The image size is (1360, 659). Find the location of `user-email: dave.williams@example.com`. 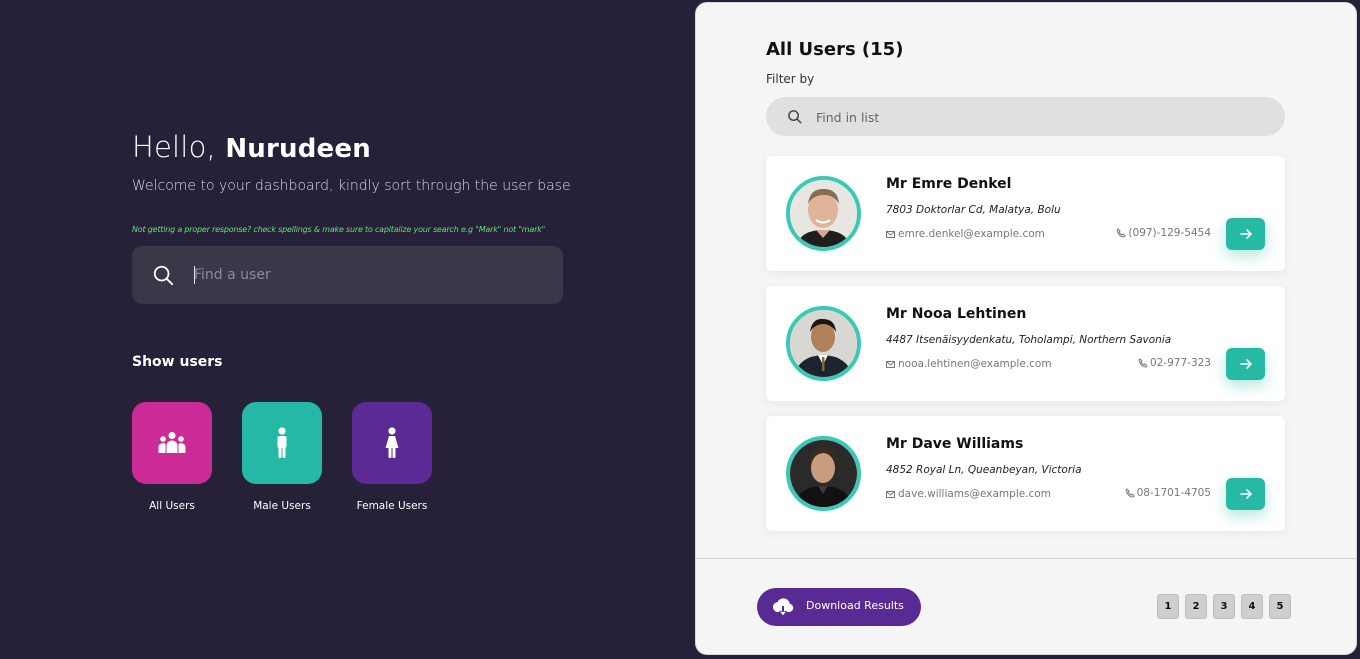

user-email: dave.williams@example.com is located at coordinates (968, 494).